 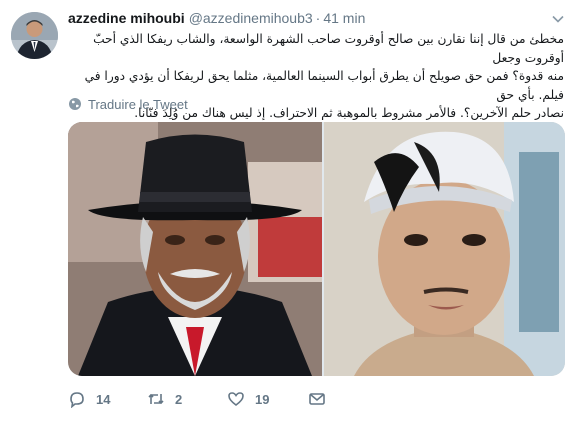 I want to click on author-name: azzedine mihoubi, so click(x=126, y=18).